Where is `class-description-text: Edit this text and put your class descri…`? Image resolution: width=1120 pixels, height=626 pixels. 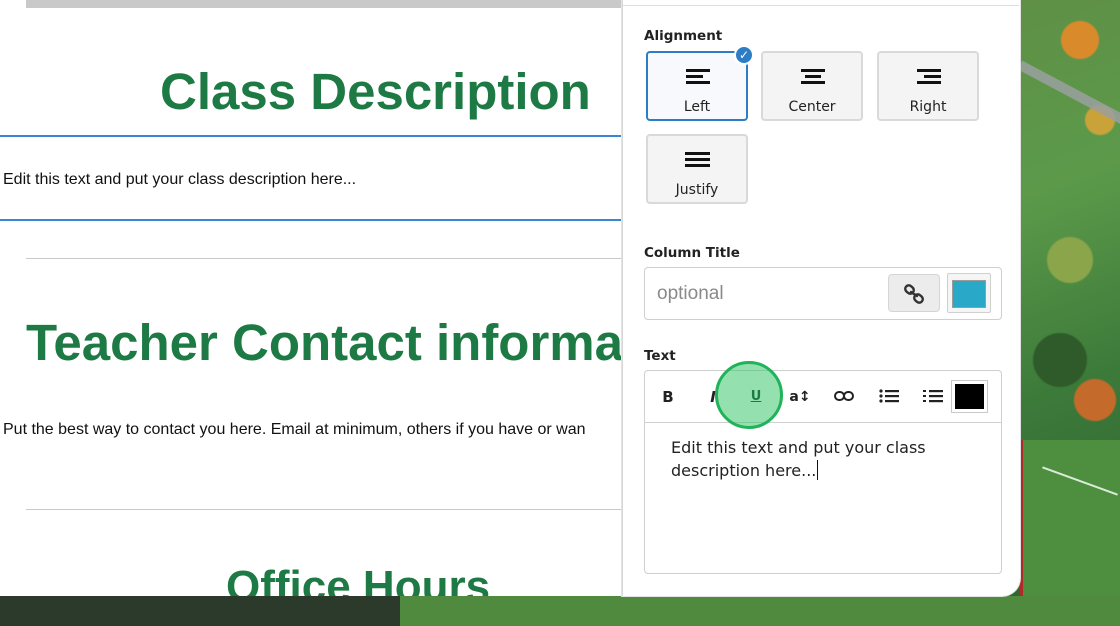 class-description-text: Edit this text and put your class descri… is located at coordinates (180, 179).